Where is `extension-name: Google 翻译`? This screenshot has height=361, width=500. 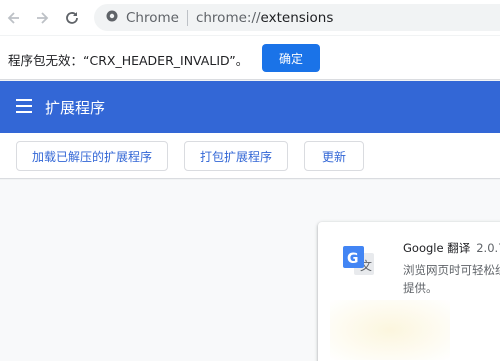 extension-name: Google 翻译 is located at coordinates (437, 248).